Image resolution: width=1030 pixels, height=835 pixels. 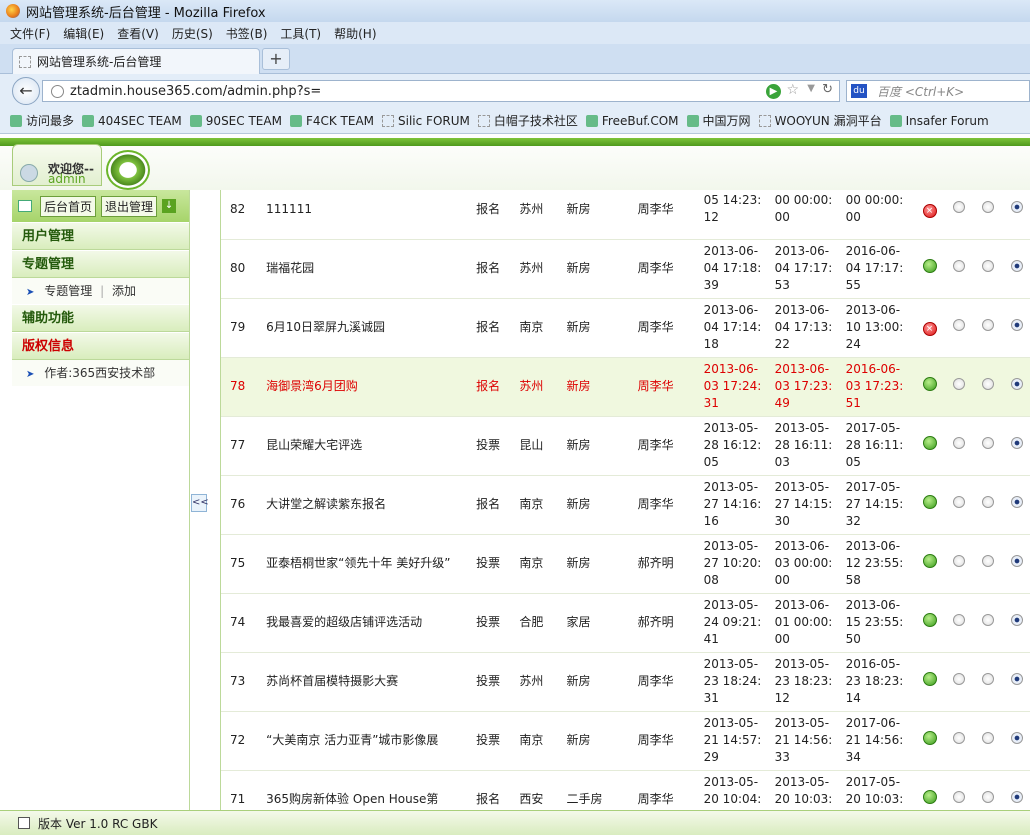 What do you see at coordinates (355, 33) in the screenshot?
I see `menu-help: 帮助(H)` at bounding box center [355, 33].